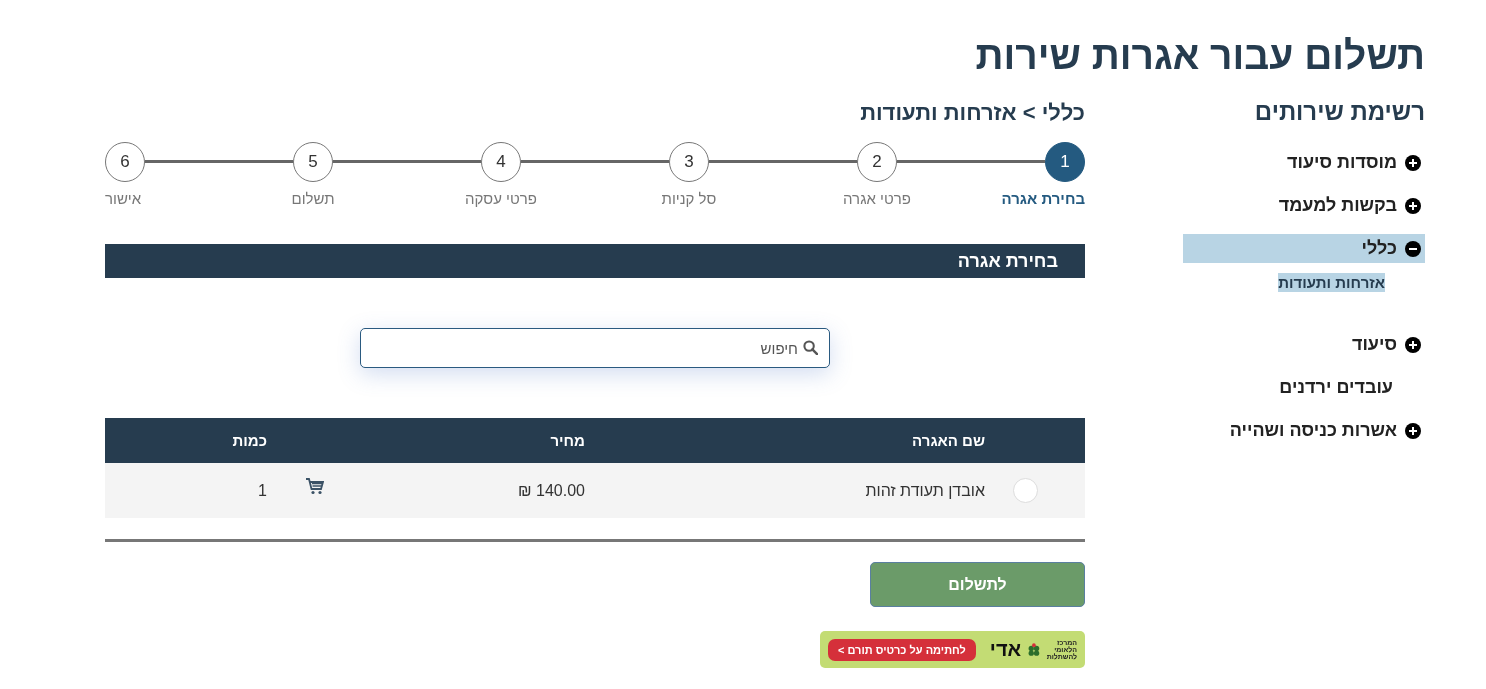 This screenshot has width=1486, height=689. Describe the element at coordinates (877, 198) in the screenshot. I see `step-label: פרטי אגרה` at that location.